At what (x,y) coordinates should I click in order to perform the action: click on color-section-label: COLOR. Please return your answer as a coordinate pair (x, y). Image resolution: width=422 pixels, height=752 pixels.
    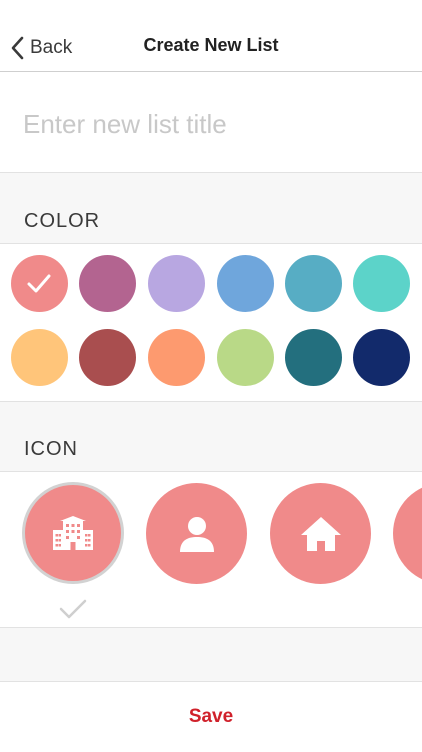
    Looking at the image, I should click on (62, 221).